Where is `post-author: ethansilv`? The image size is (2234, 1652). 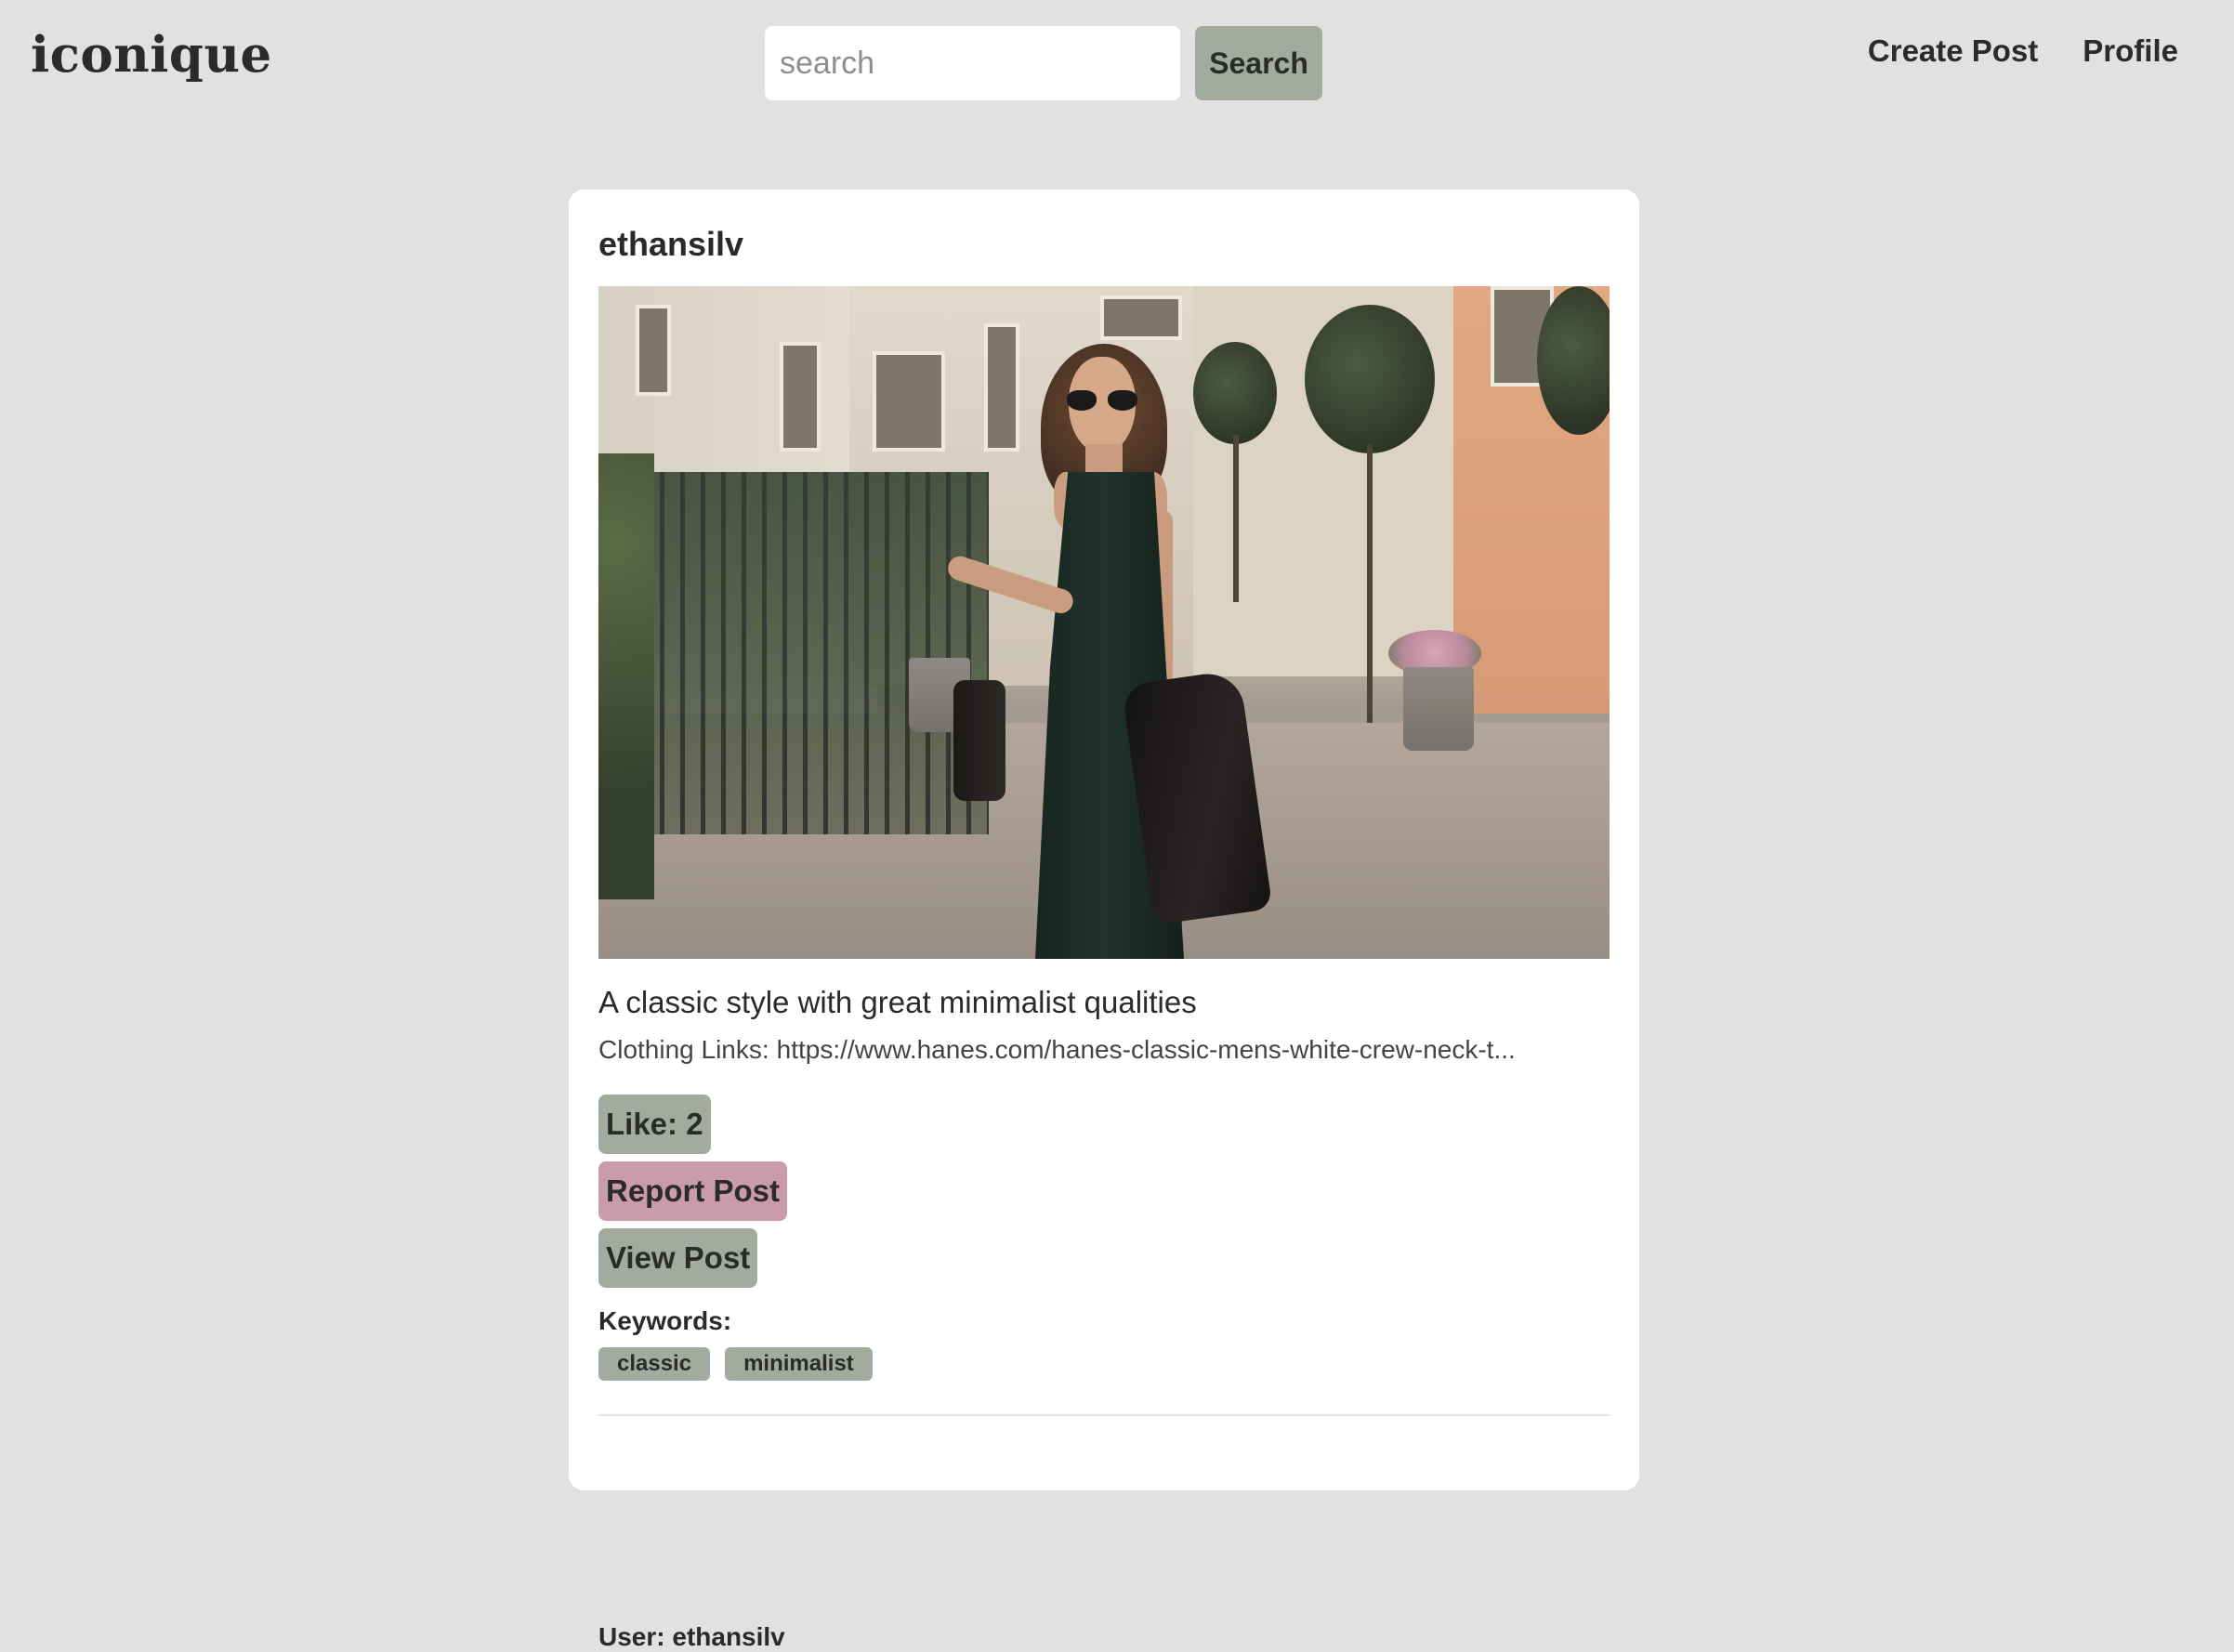 post-author: ethansilv is located at coordinates (671, 244).